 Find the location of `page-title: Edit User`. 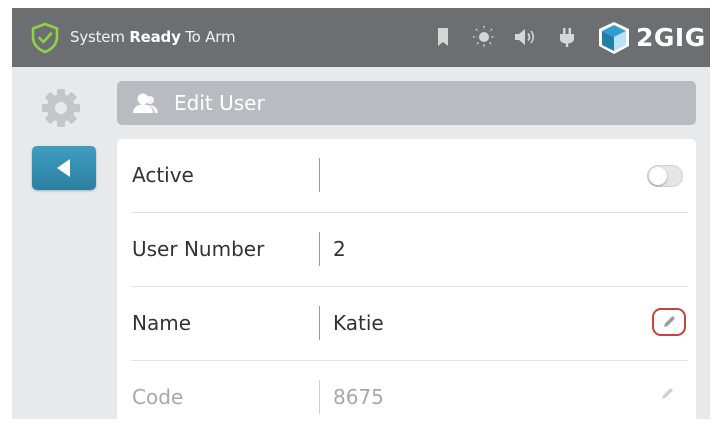

page-title: Edit User is located at coordinates (219, 103).